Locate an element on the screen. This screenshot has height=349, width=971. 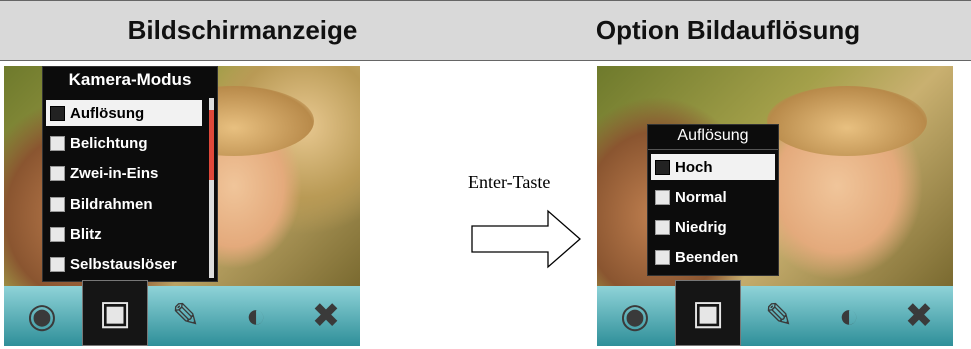
menu-title: Auflösung is located at coordinates (713, 137).